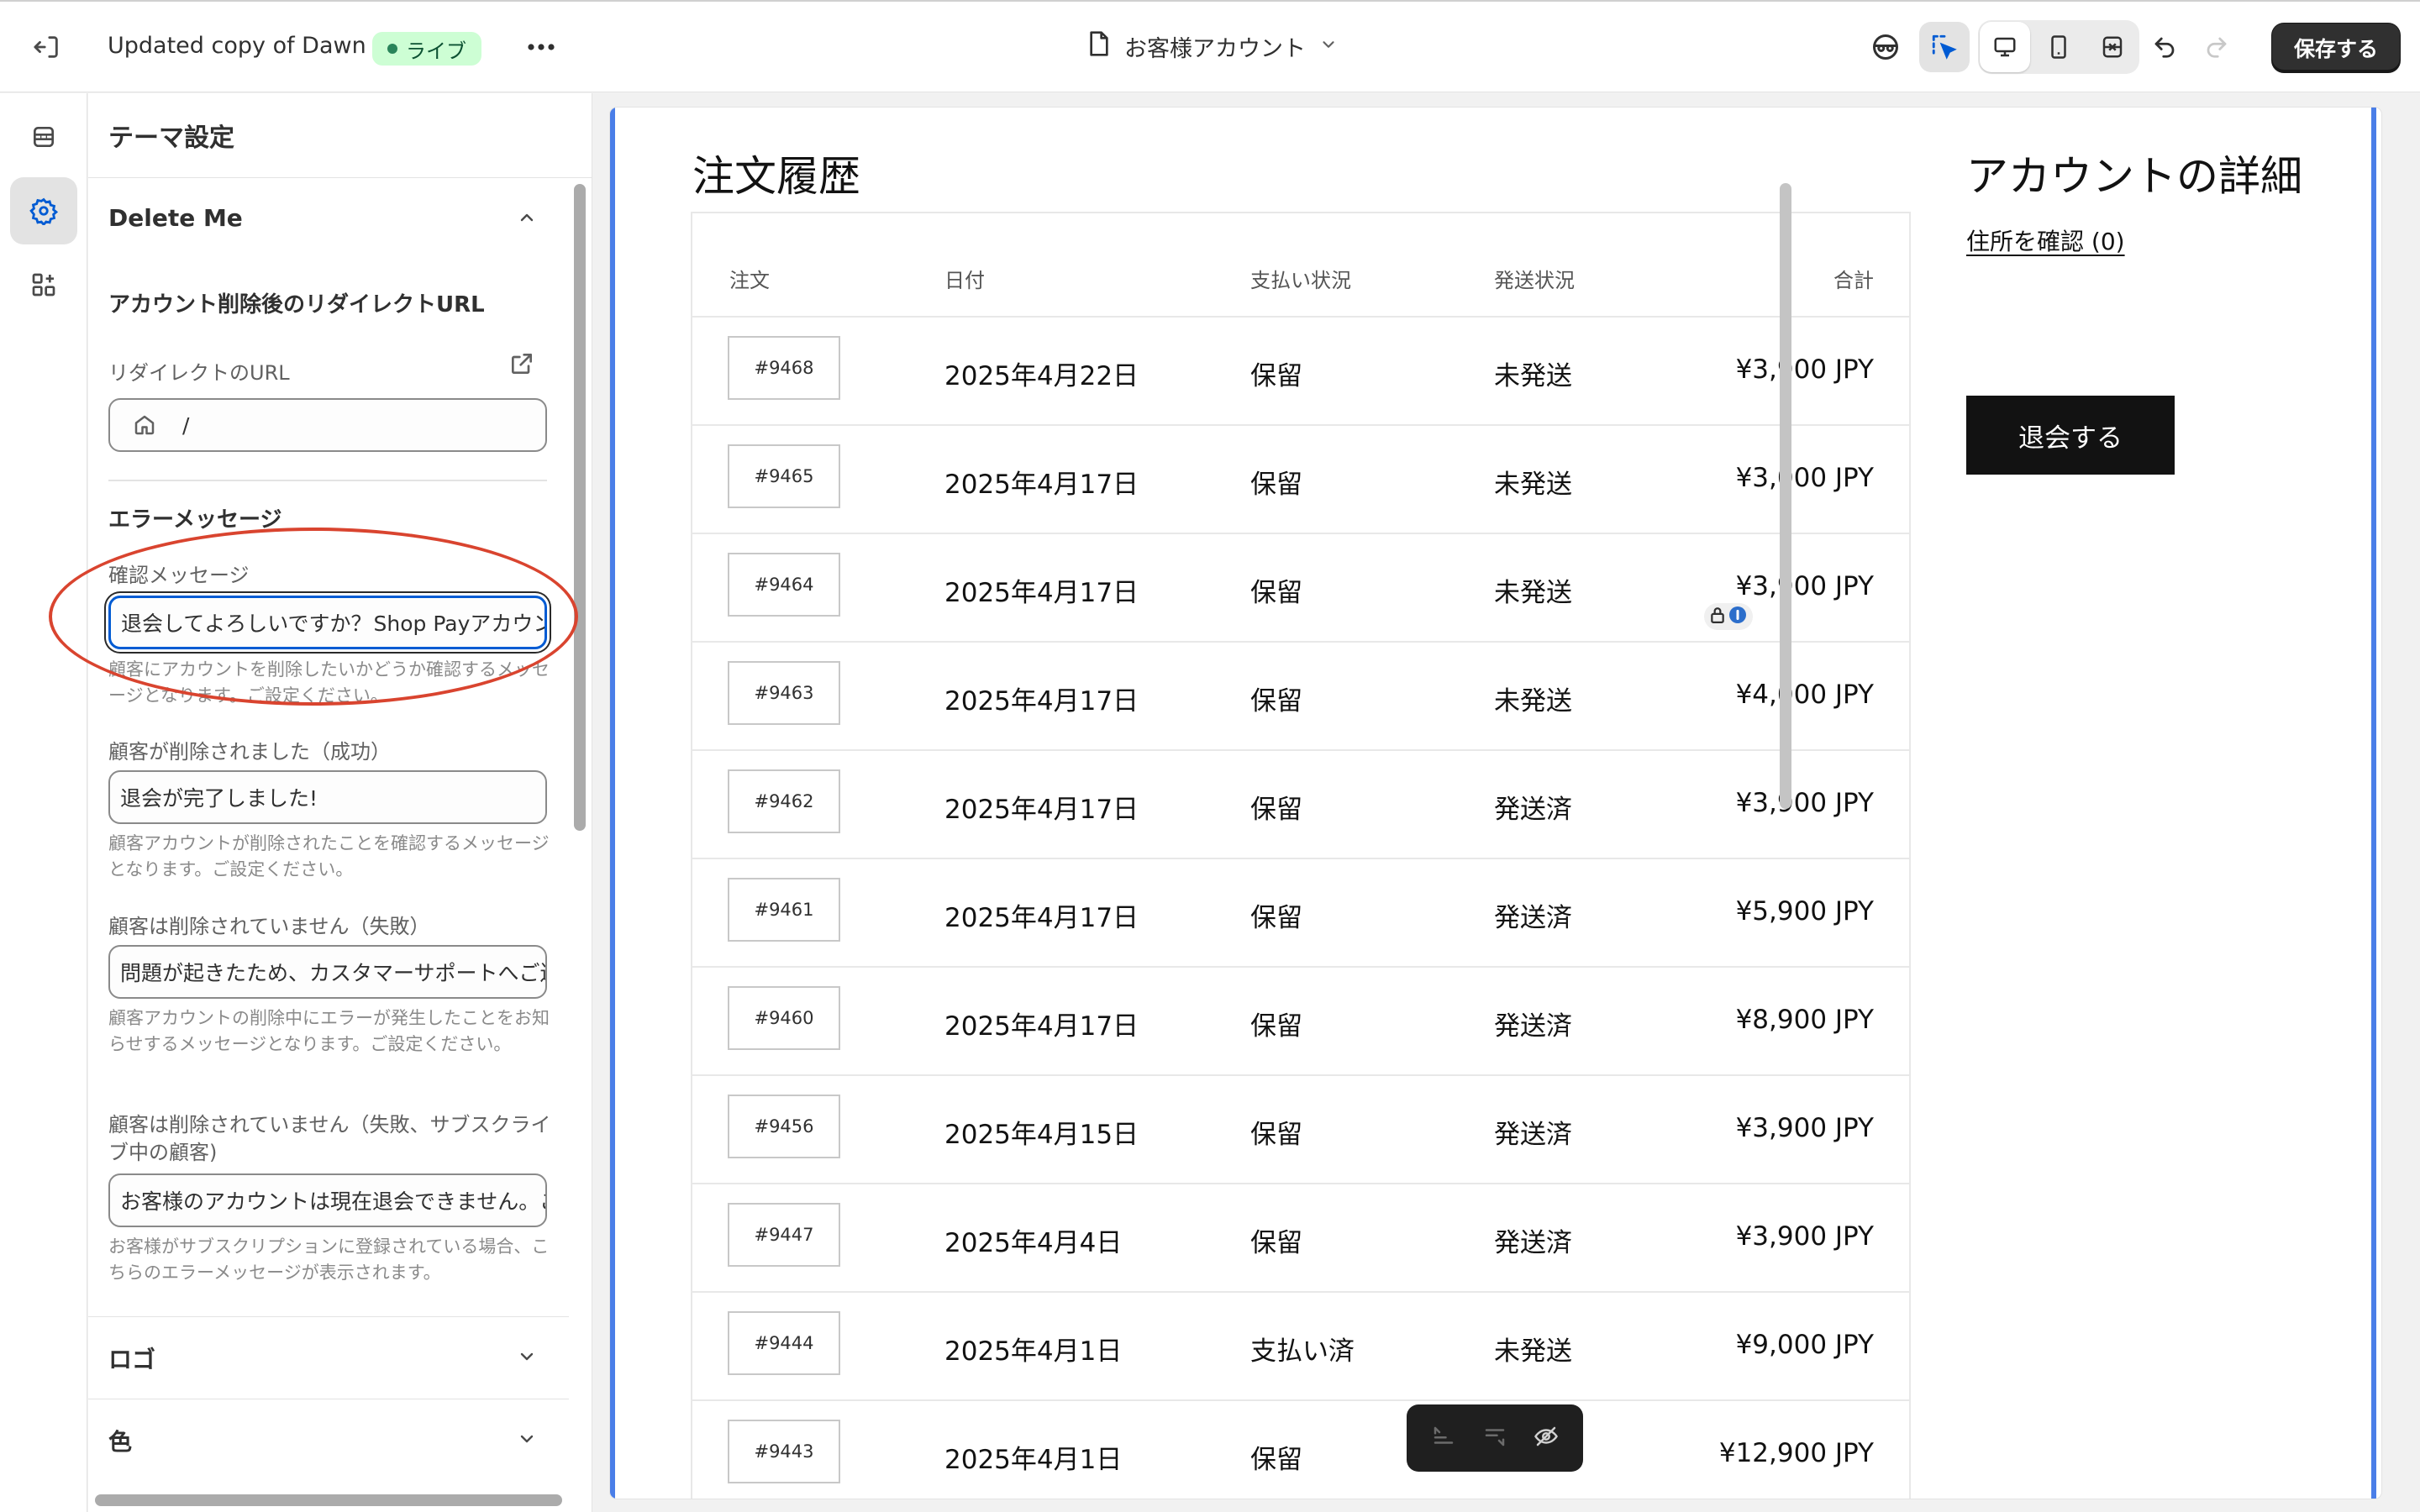  I want to click on order-number-link: #9464, so click(784, 585).